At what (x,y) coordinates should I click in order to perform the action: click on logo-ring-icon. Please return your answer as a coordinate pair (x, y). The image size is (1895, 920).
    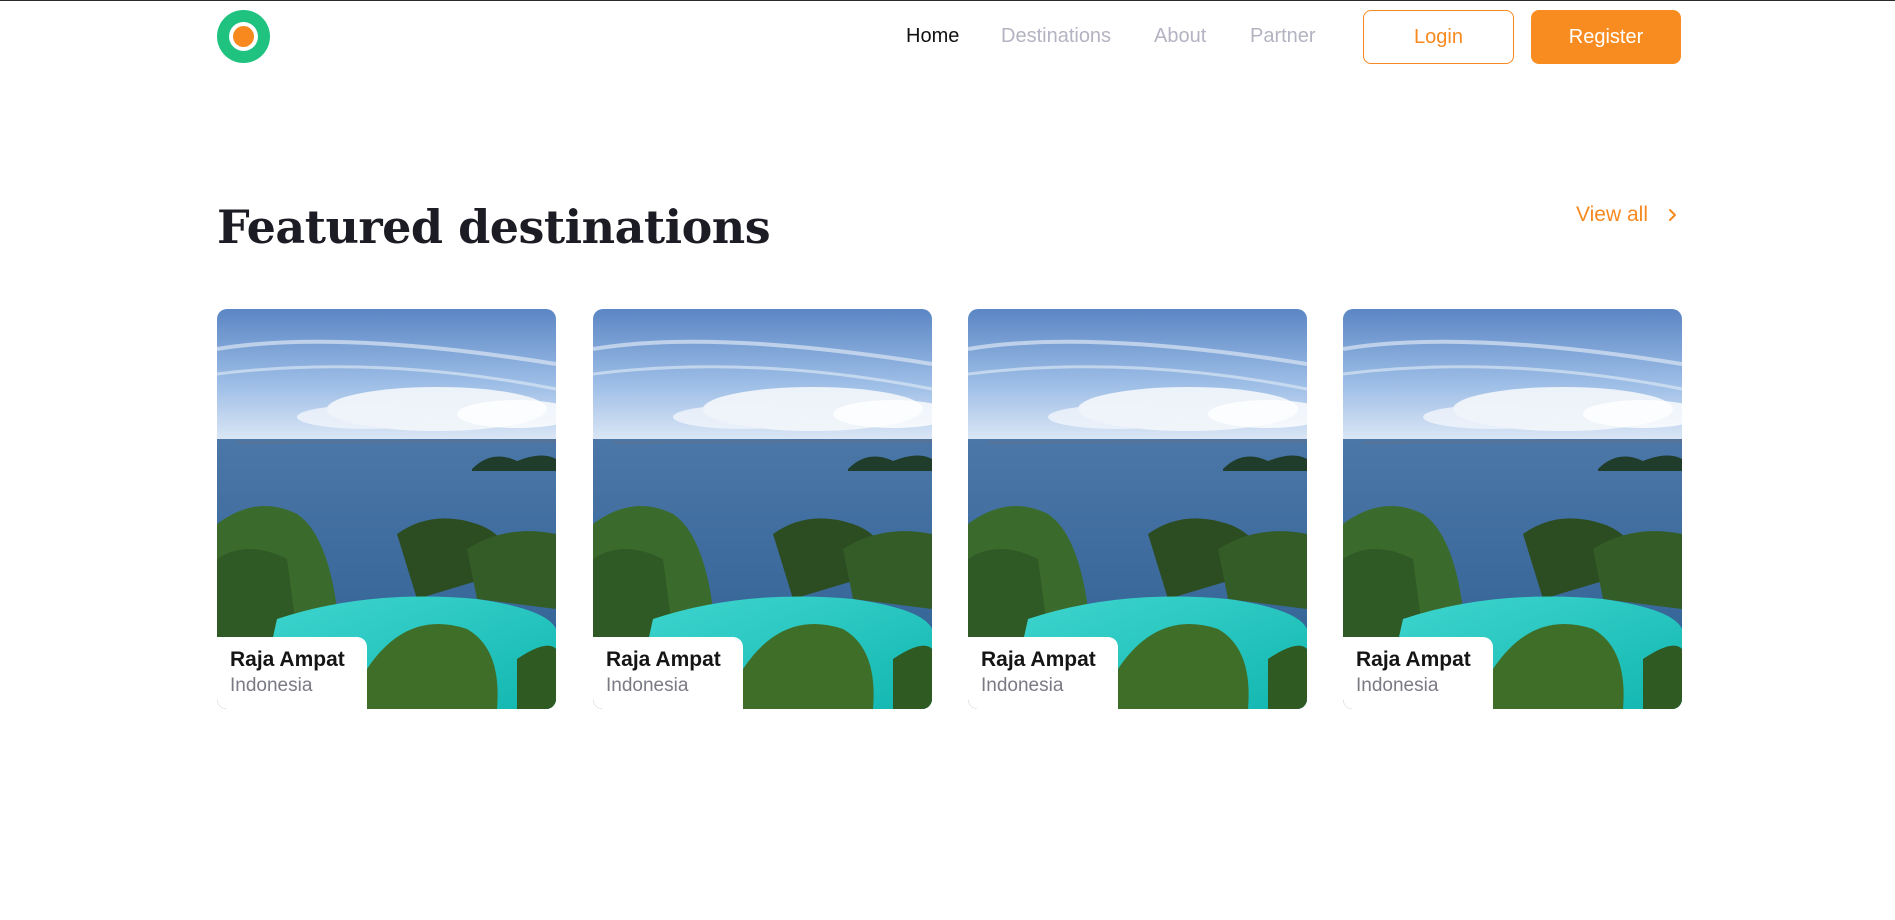
    Looking at the image, I should click on (243, 36).